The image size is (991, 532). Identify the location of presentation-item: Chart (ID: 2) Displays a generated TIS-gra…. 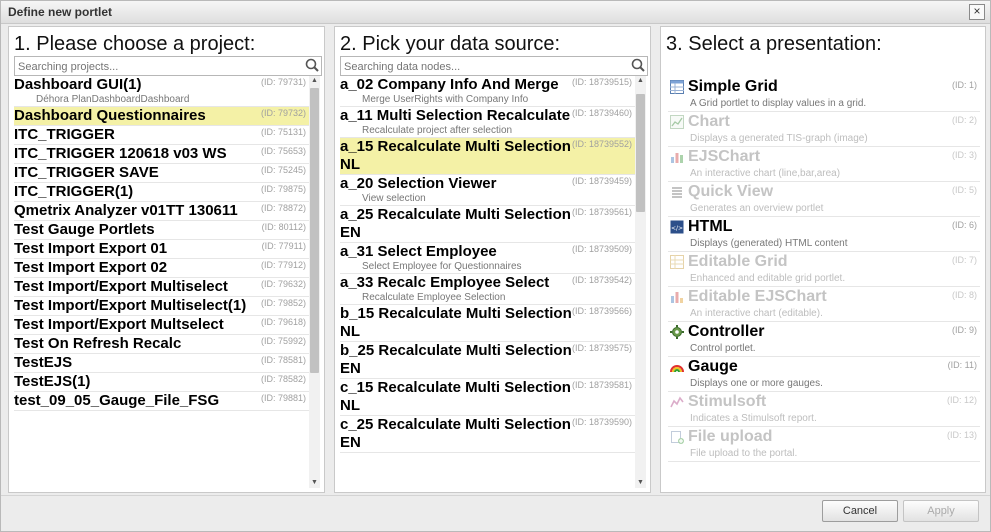
(824, 129).